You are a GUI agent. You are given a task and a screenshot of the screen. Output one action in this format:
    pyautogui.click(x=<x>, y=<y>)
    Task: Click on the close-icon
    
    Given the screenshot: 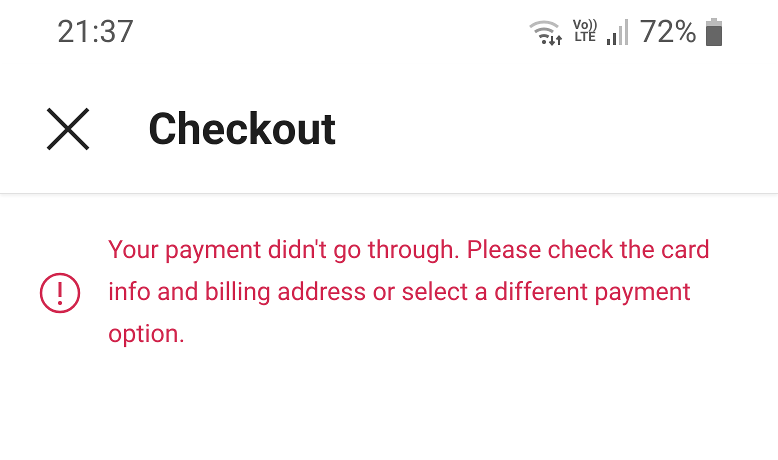 What is the action you would take?
    pyautogui.click(x=68, y=129)
    